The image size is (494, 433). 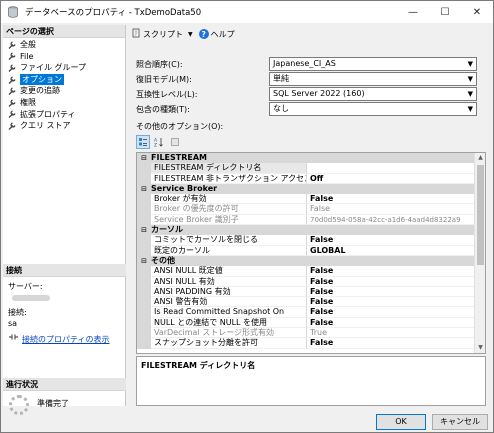 What do you see at coordinates (480, 158) in the screenshot?
I see `scroll-up-icon: ▲` at bounding box center [480, 158].